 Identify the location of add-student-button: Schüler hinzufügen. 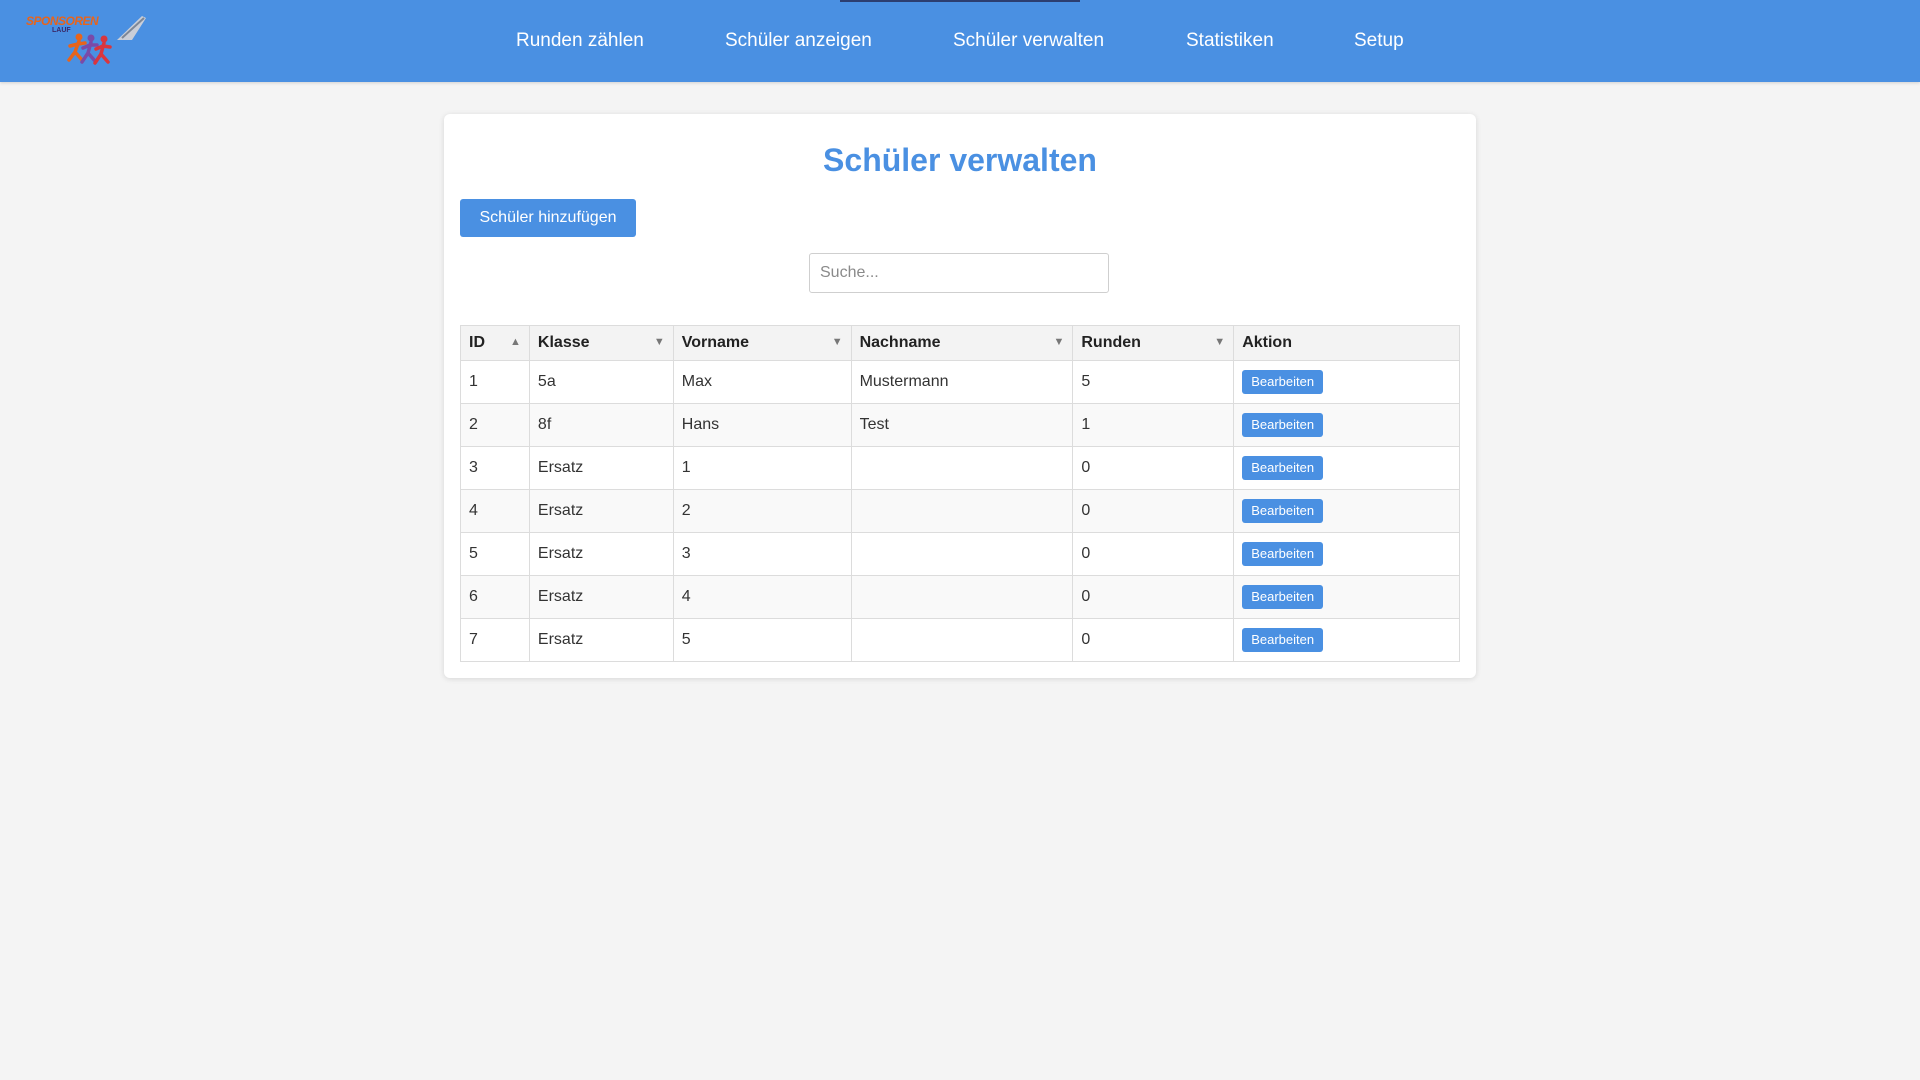
(548, 218).